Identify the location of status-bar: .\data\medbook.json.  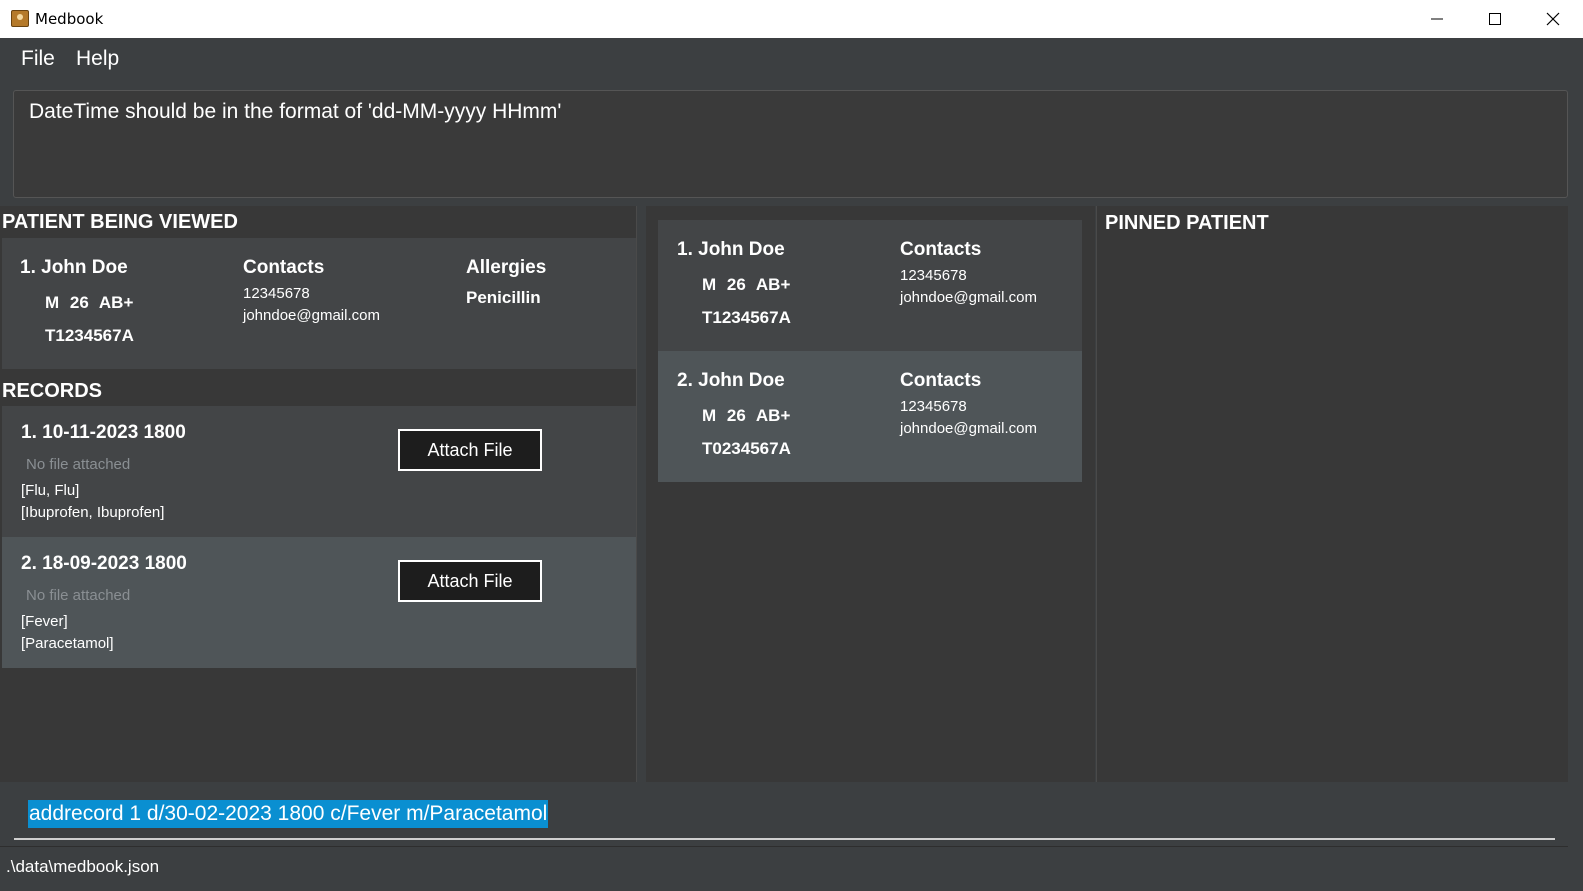
(784, 868).